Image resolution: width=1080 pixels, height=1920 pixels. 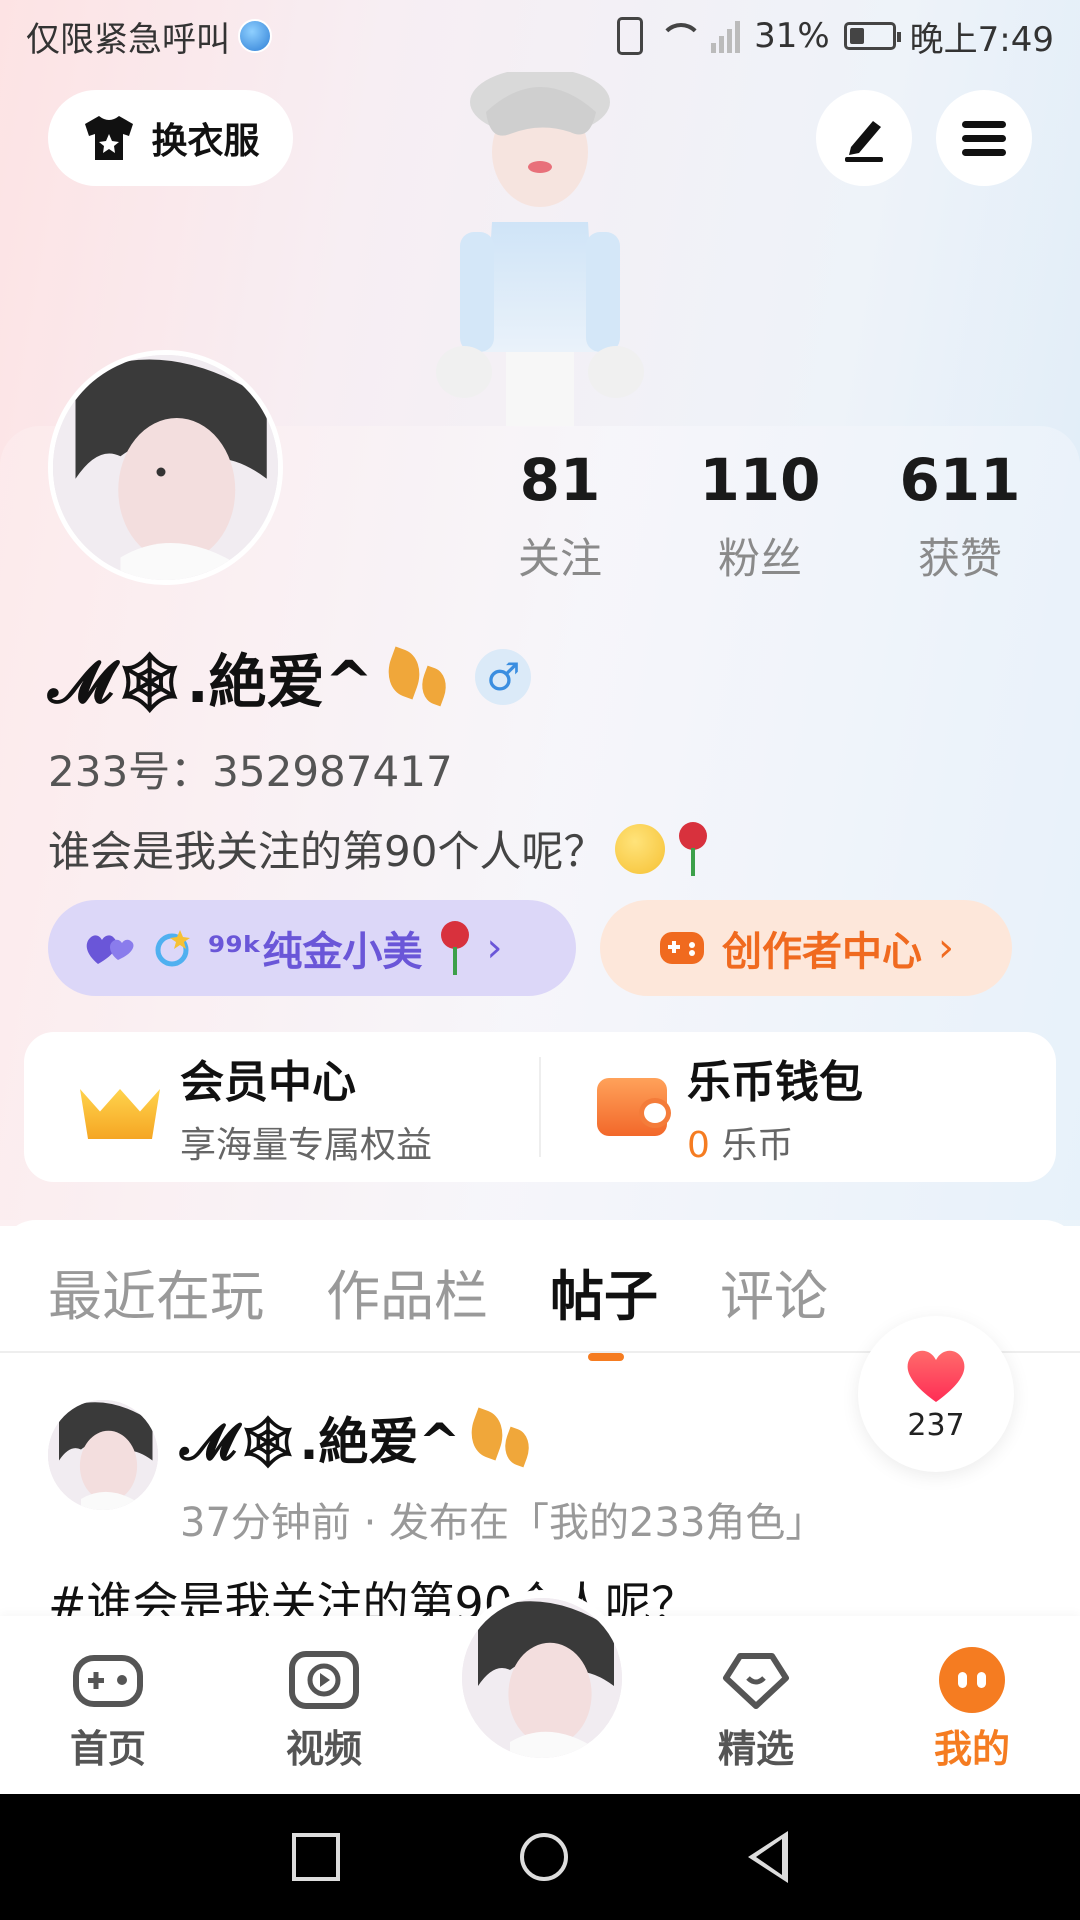 What do you see at coordinates (936, 1425) in the screenshot?
I see `like-count: 237` at bounding box center [936, 1425].